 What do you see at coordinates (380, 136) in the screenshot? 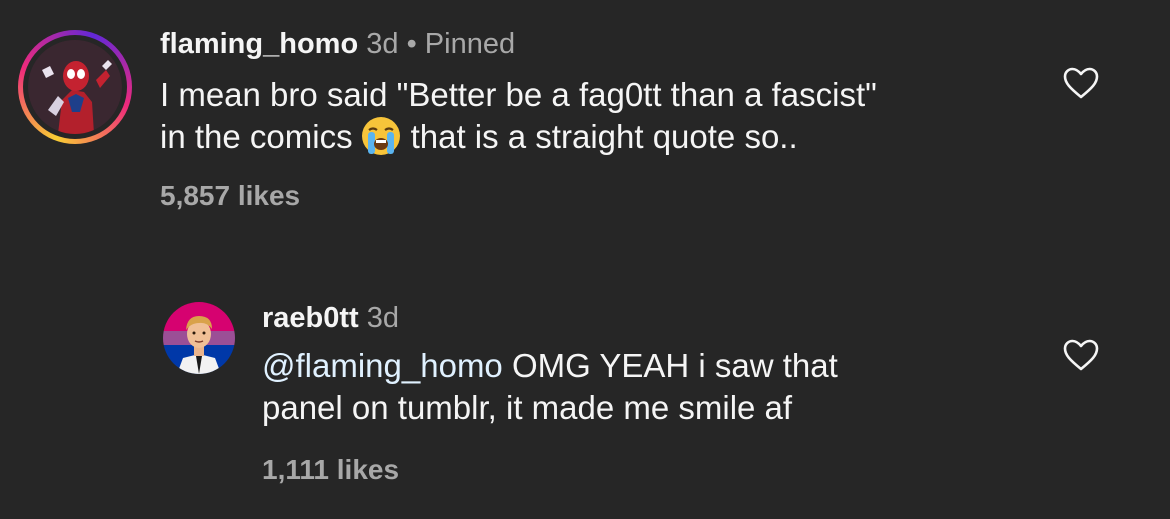
I see `loudly-crying-face-icon` at bounding box center [380, 136].